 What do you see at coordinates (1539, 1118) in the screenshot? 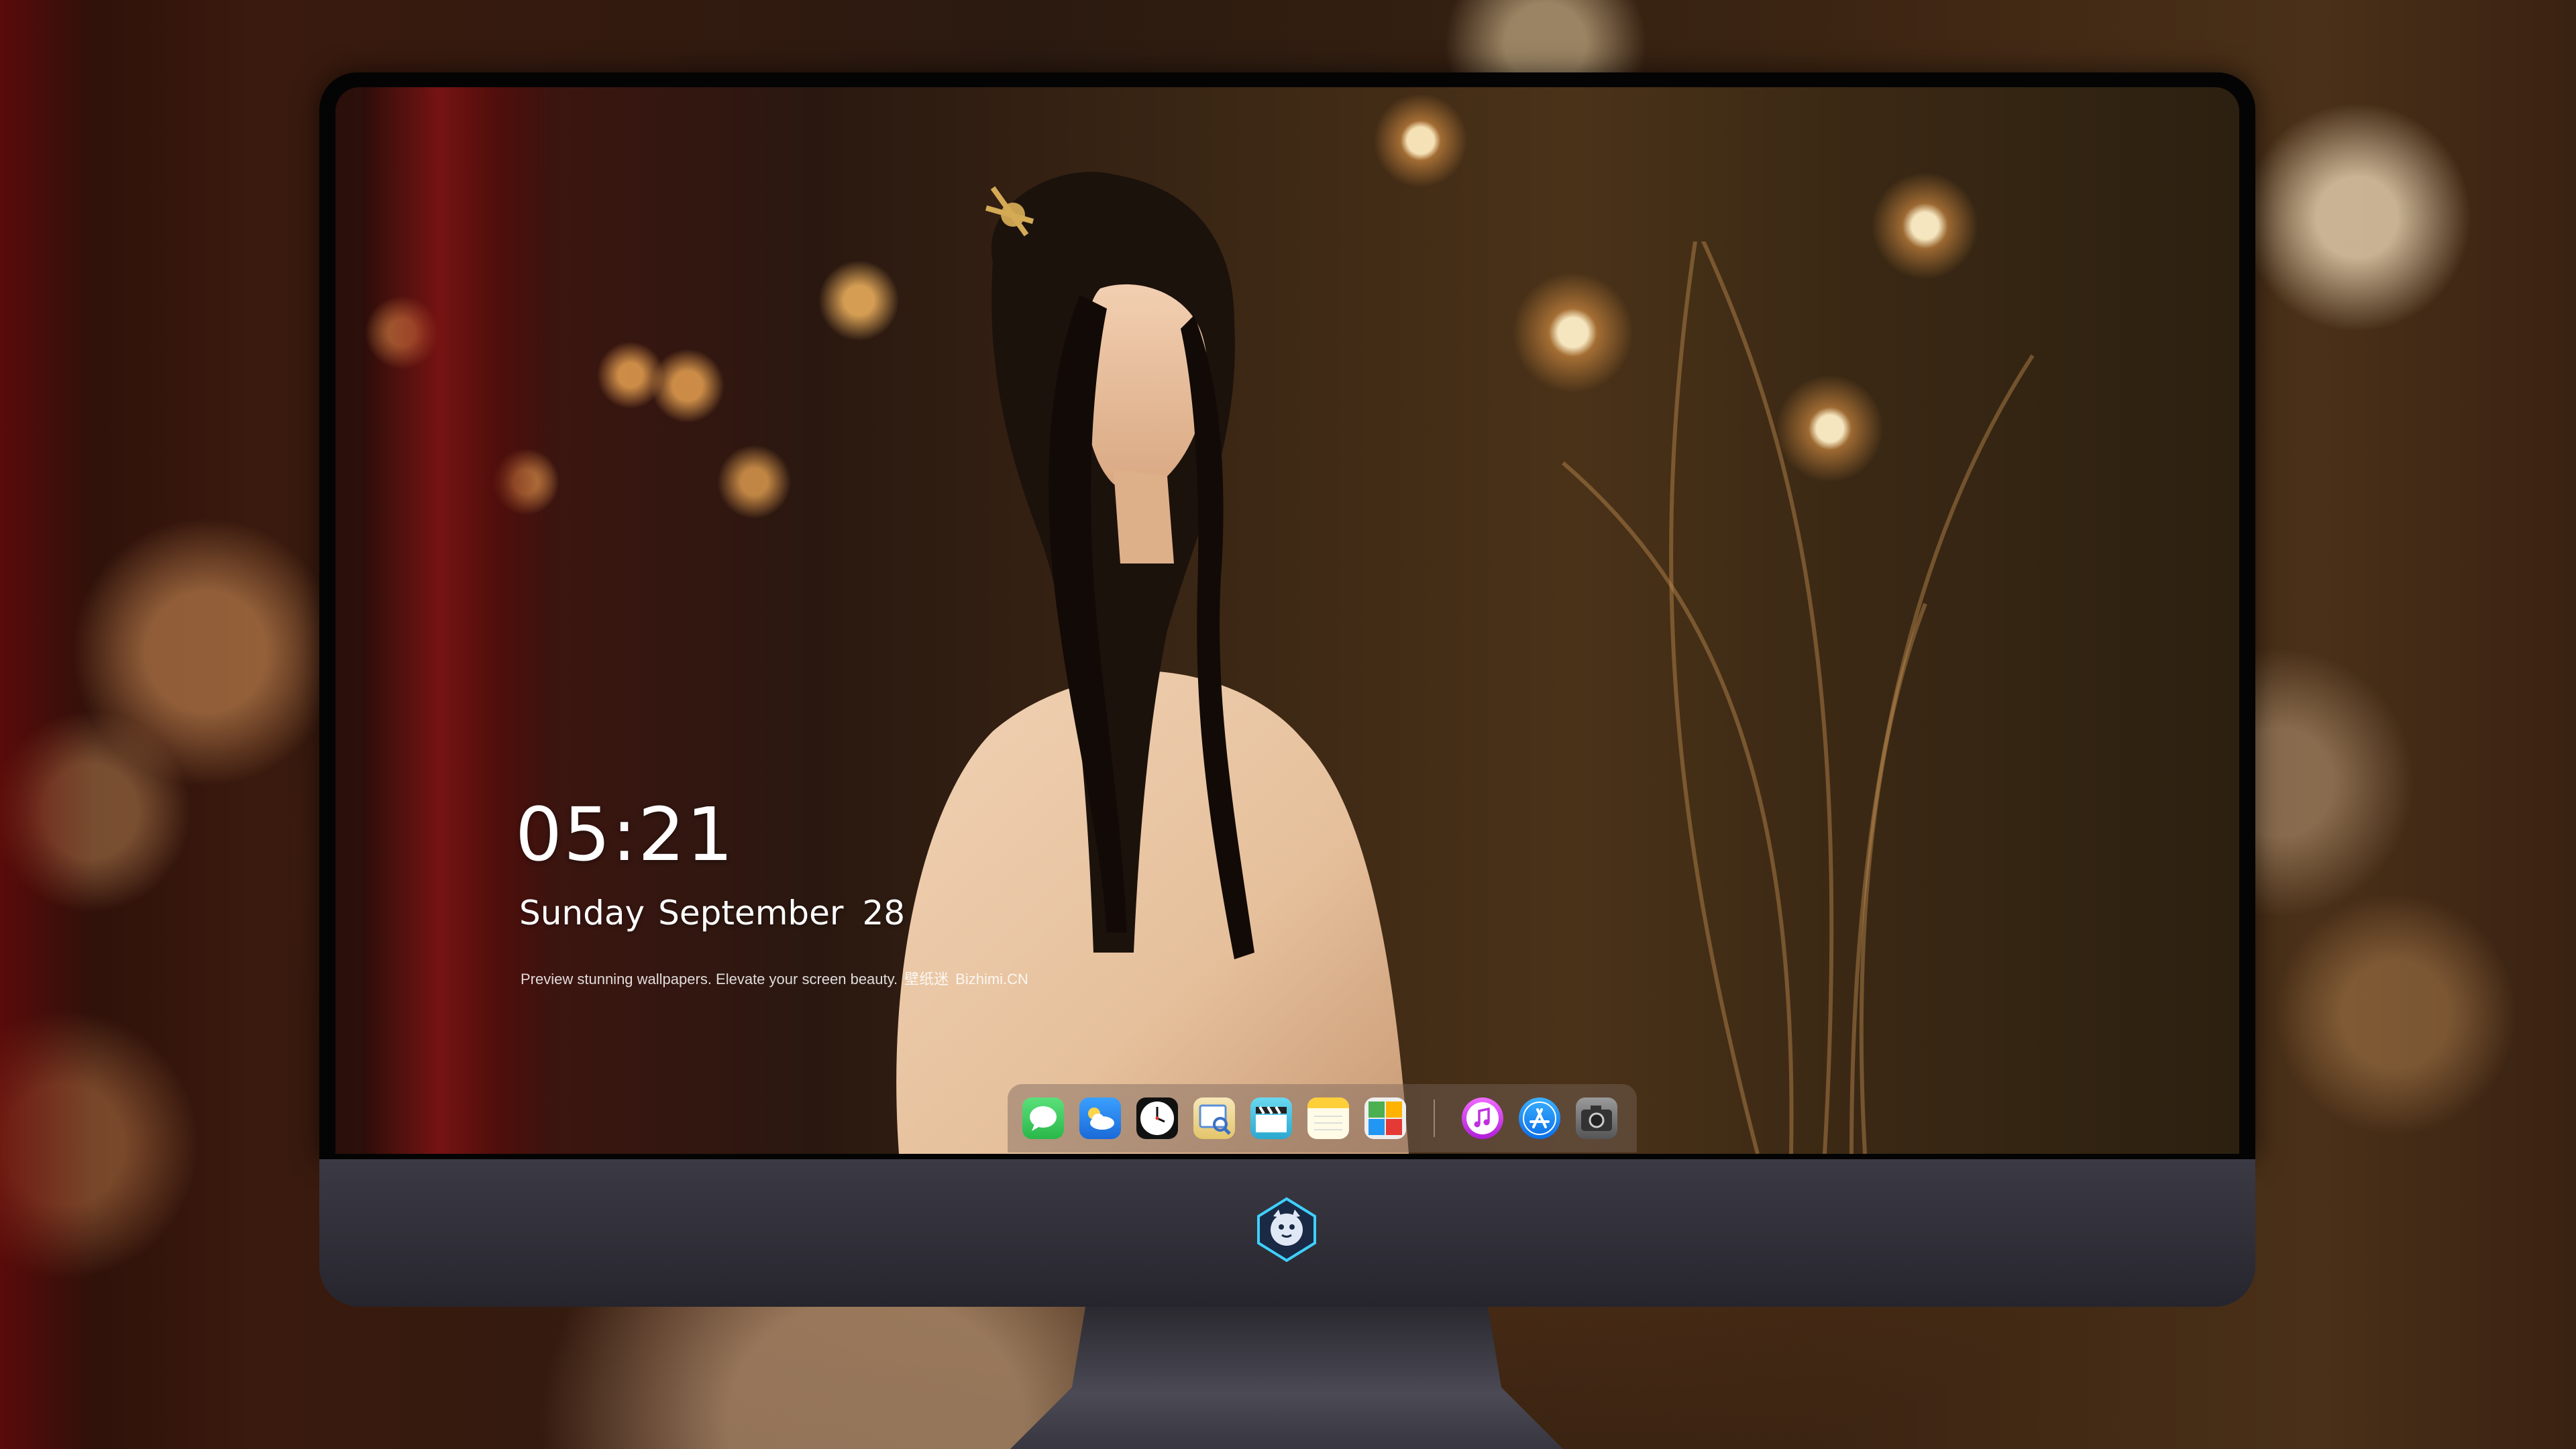
I see `app-store-icon` at bounding box center [1539, 1118].